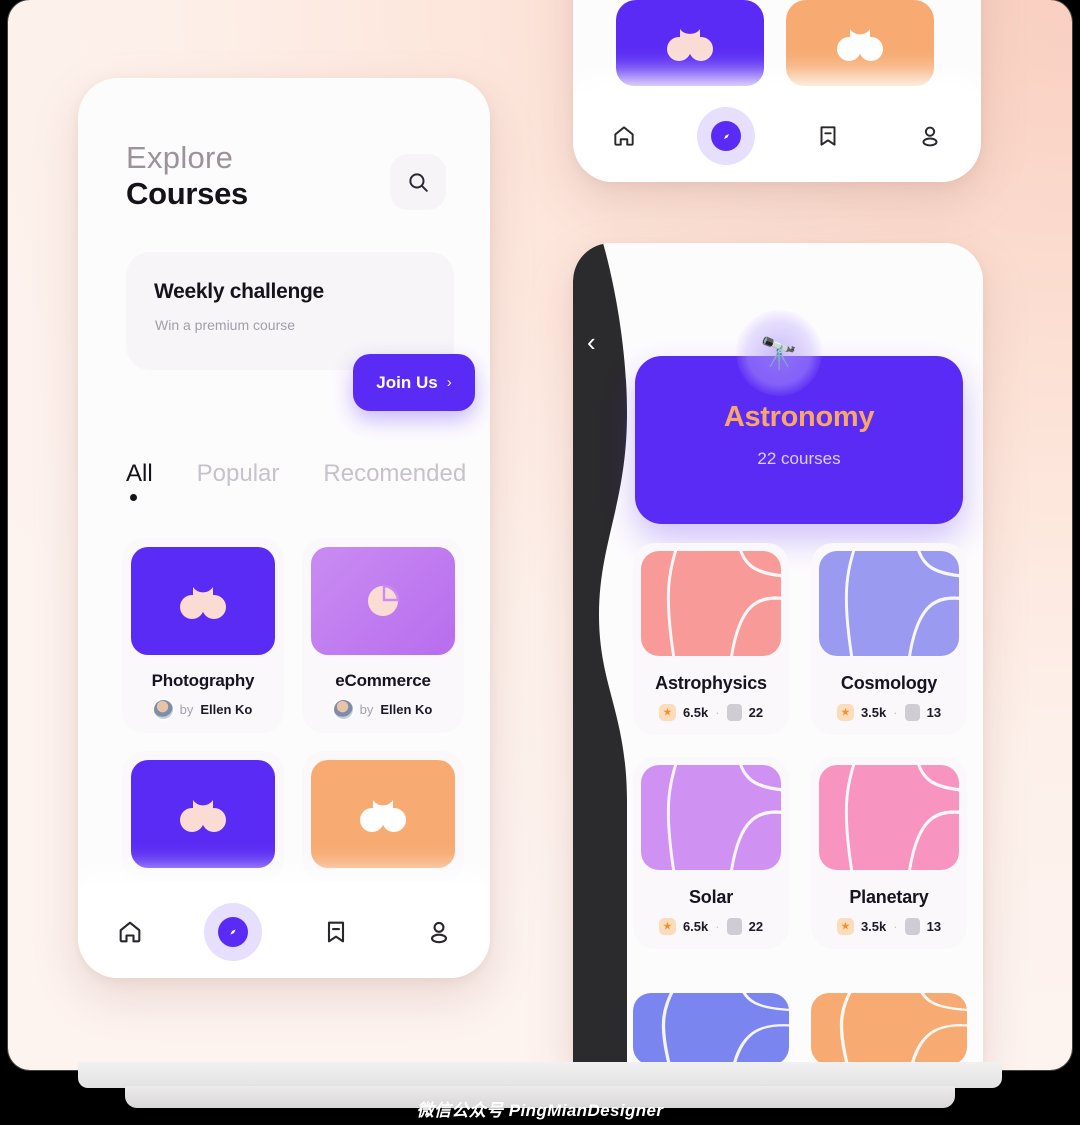  Describe the element at coordinates (293, 710) in the screenshot. I see `course-grid-left: Photography by Ellen Ko eCommerce by Ellen Ko` at that location.